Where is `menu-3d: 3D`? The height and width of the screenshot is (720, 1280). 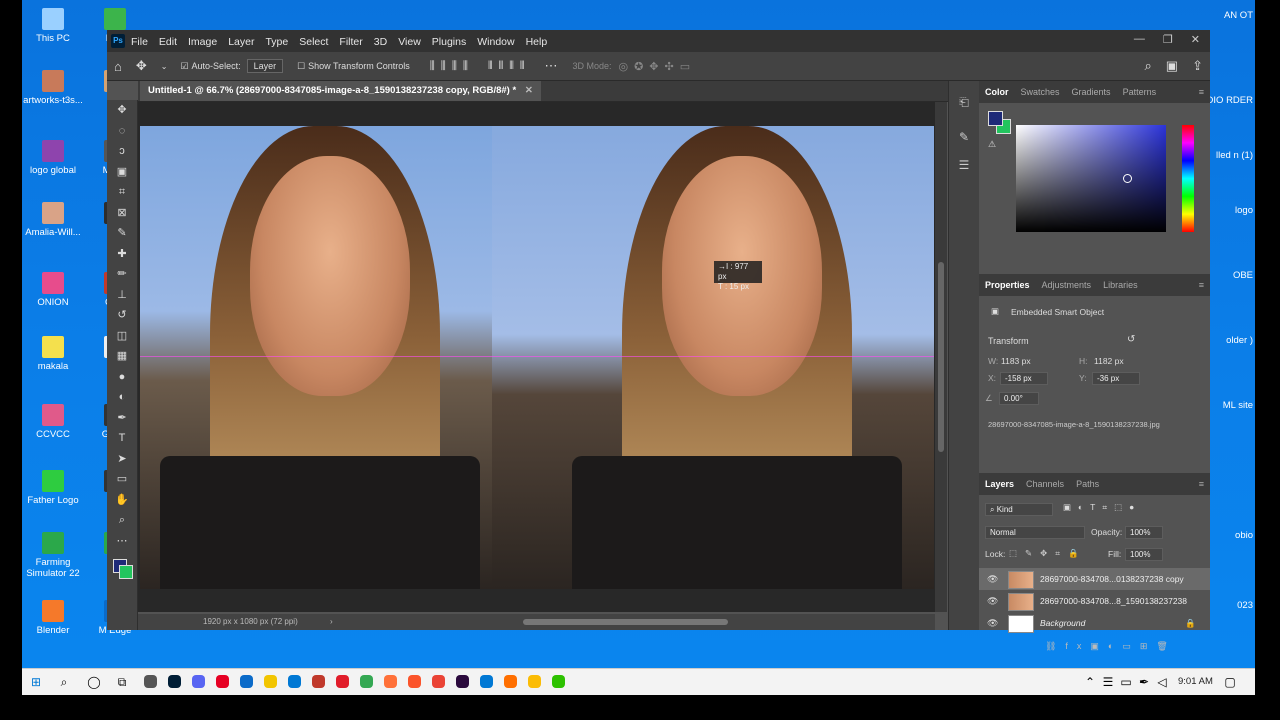
menu-3d: 3D is located at coordinates (380, 42).